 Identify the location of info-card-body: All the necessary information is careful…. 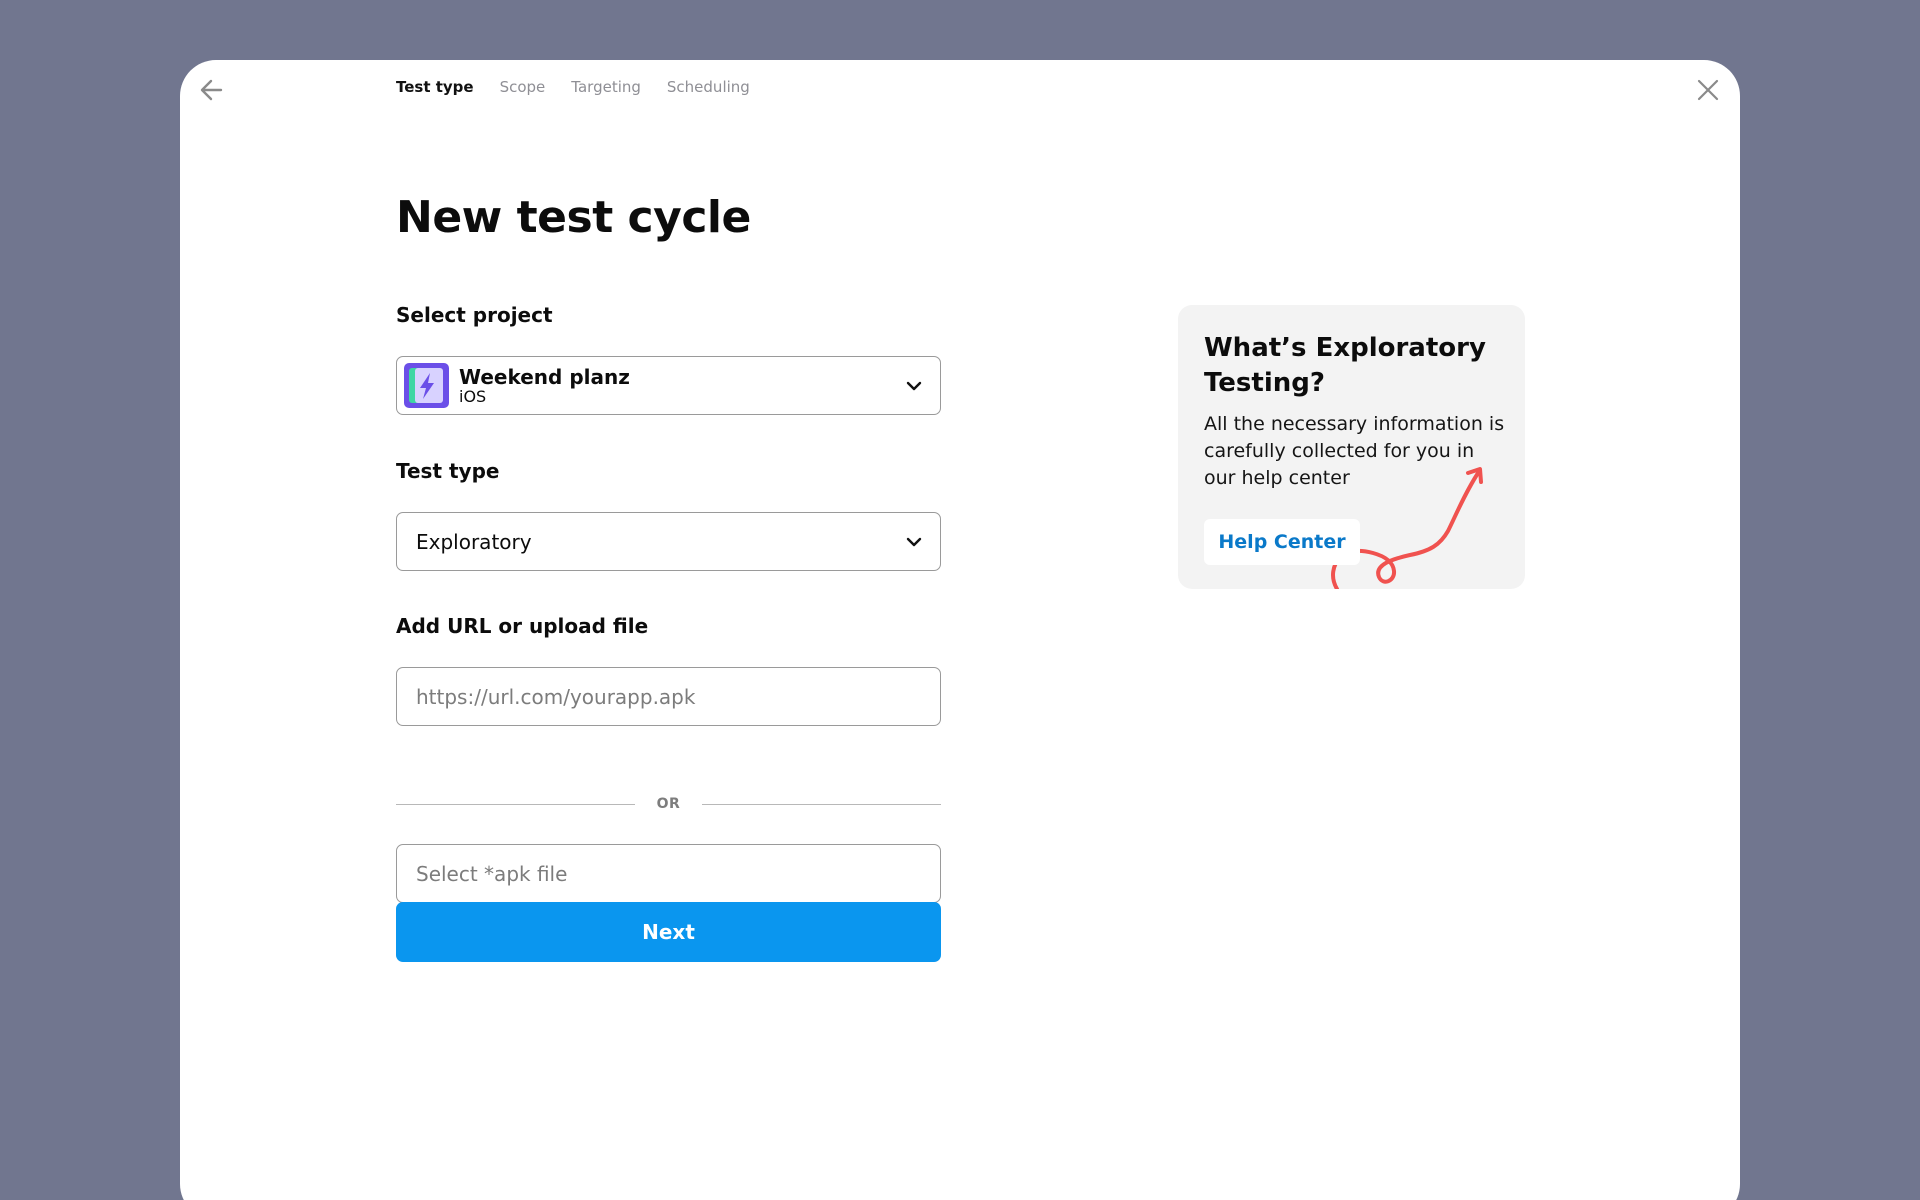
(1354, 451).